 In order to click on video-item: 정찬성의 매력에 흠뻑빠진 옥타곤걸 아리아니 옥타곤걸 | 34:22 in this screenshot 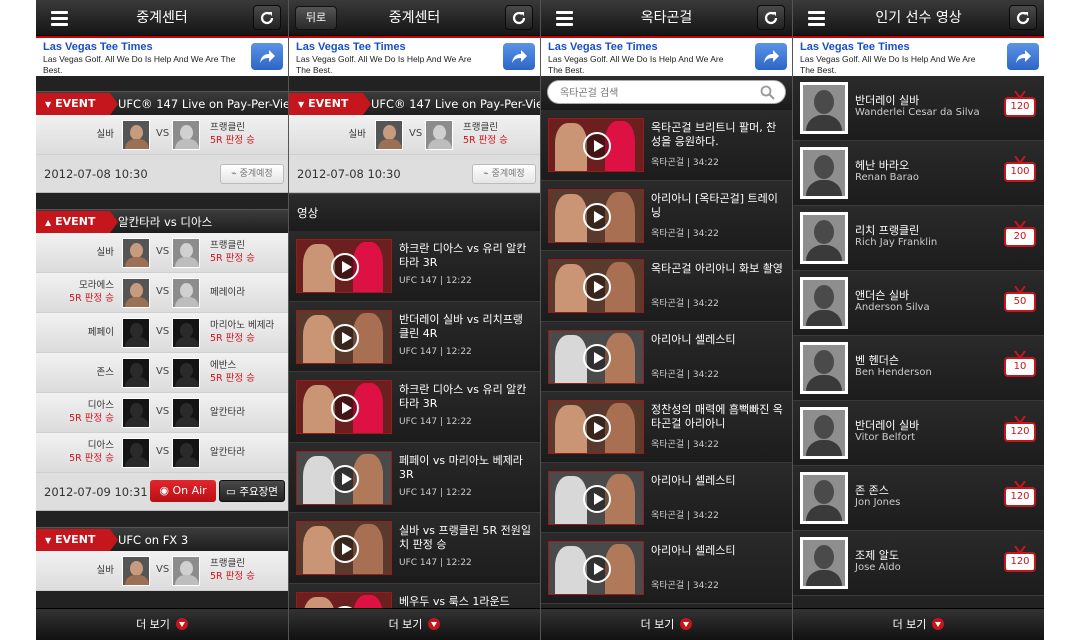, I will do `click(666, 427)`.